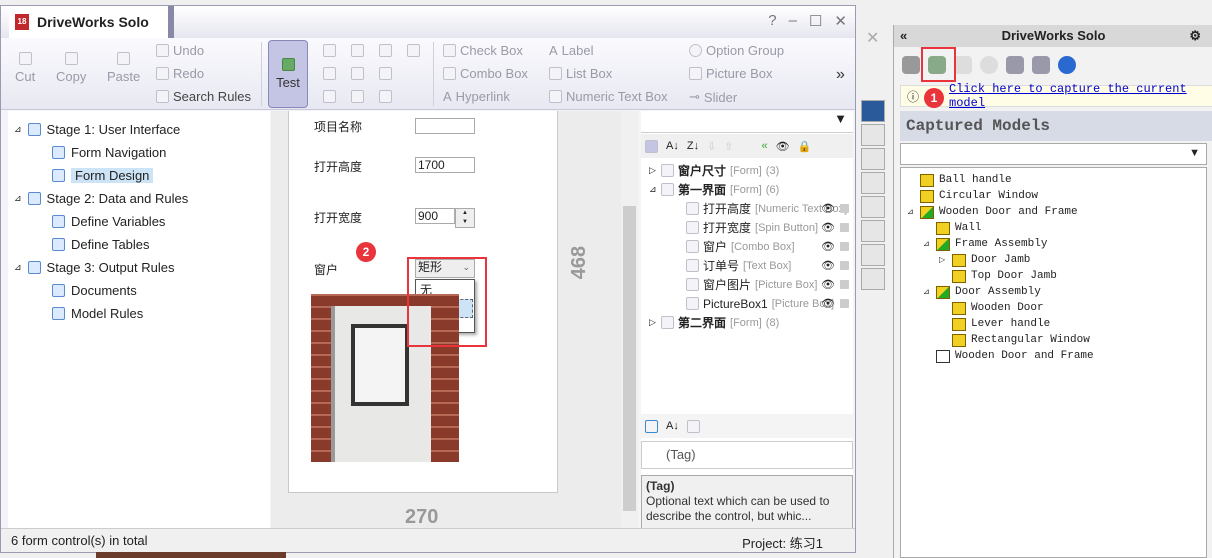  Describe the element at coordinates (747, 189) in the screenshot. I see `control-tree-item: ⊿ 第一界面 [Form] (6)` at that location.